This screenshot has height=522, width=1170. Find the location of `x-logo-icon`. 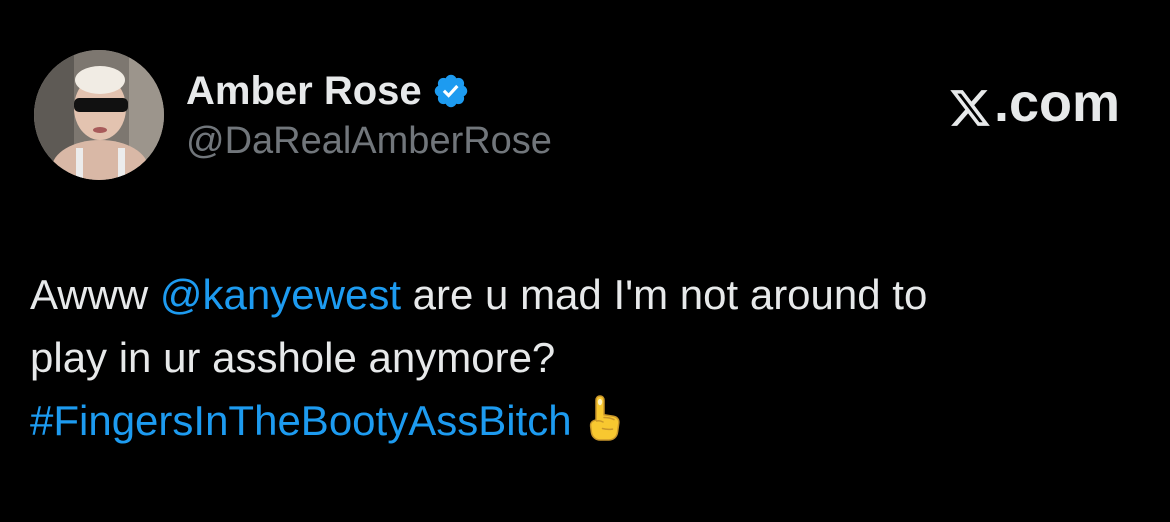

x-logo-icon is located at coordinates (970, 103).